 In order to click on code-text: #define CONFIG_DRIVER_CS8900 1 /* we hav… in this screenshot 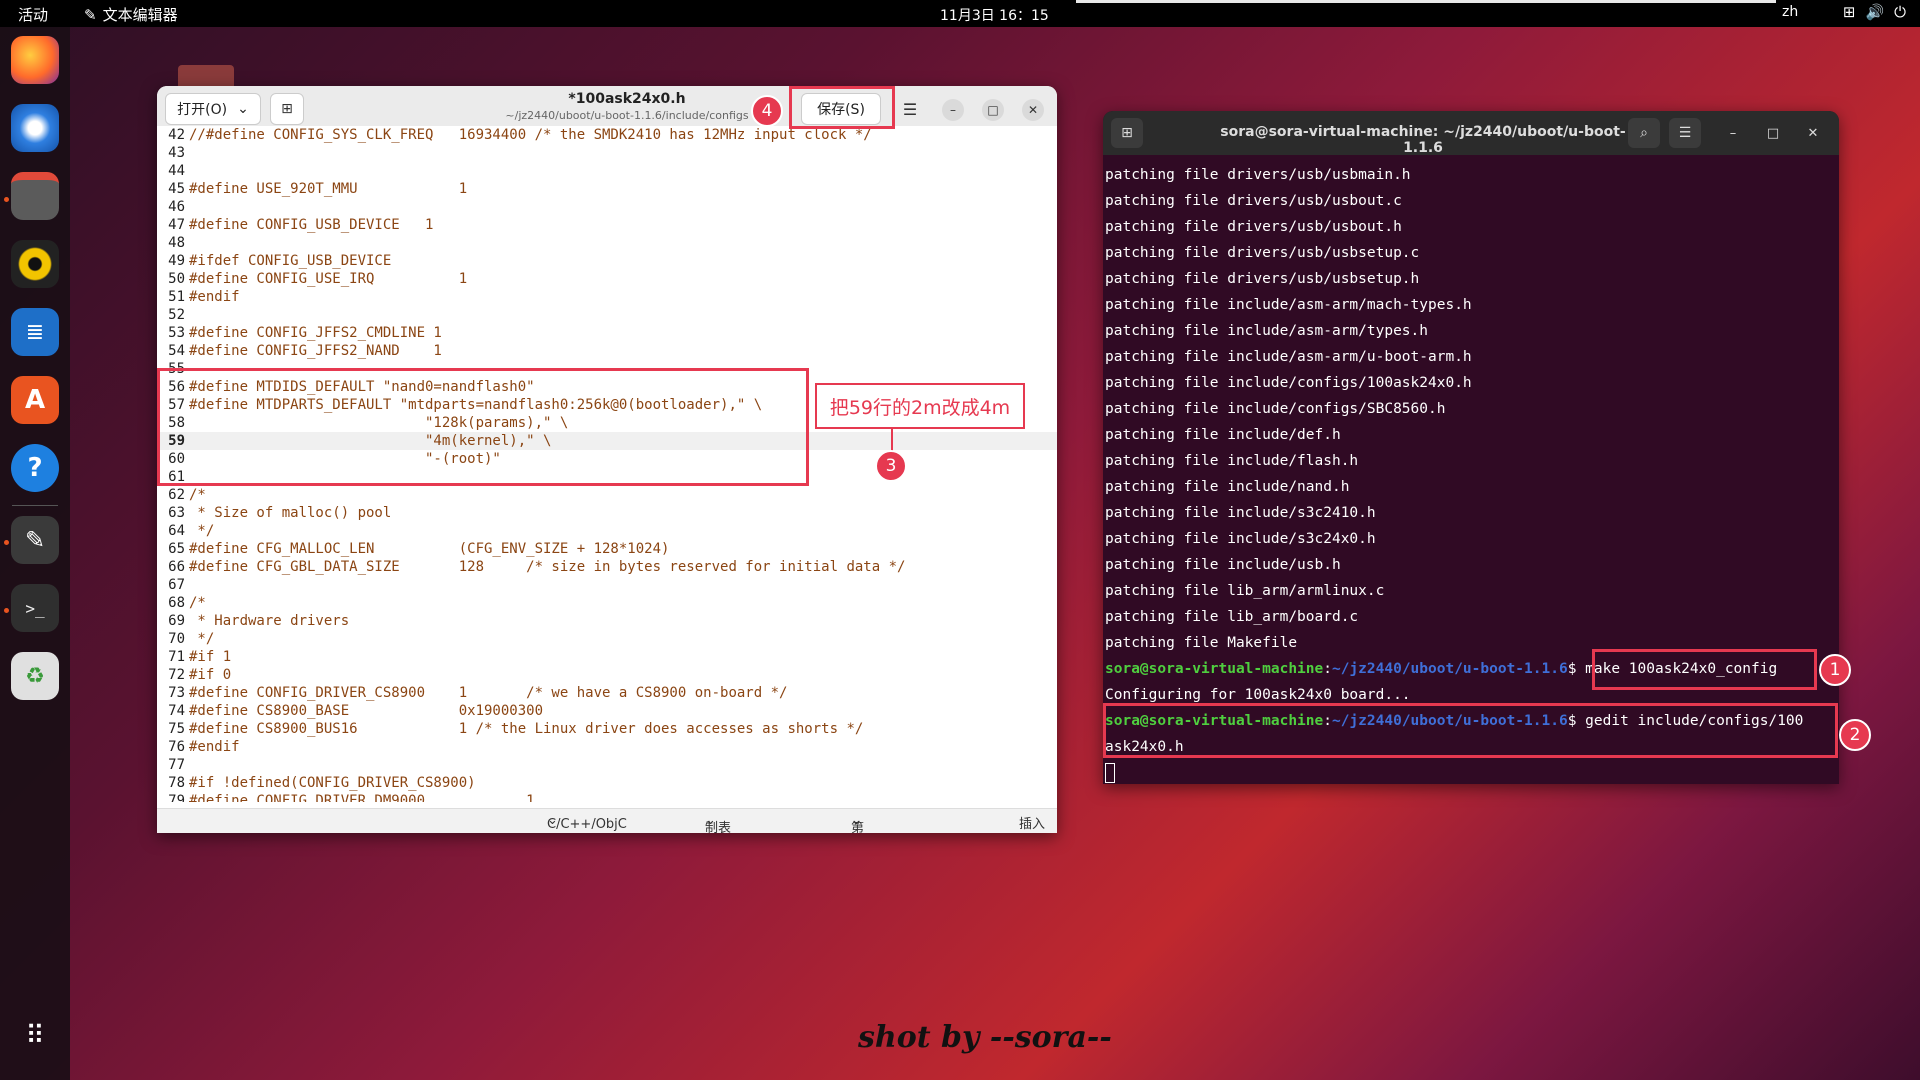, I will do `click(488, 693)`.